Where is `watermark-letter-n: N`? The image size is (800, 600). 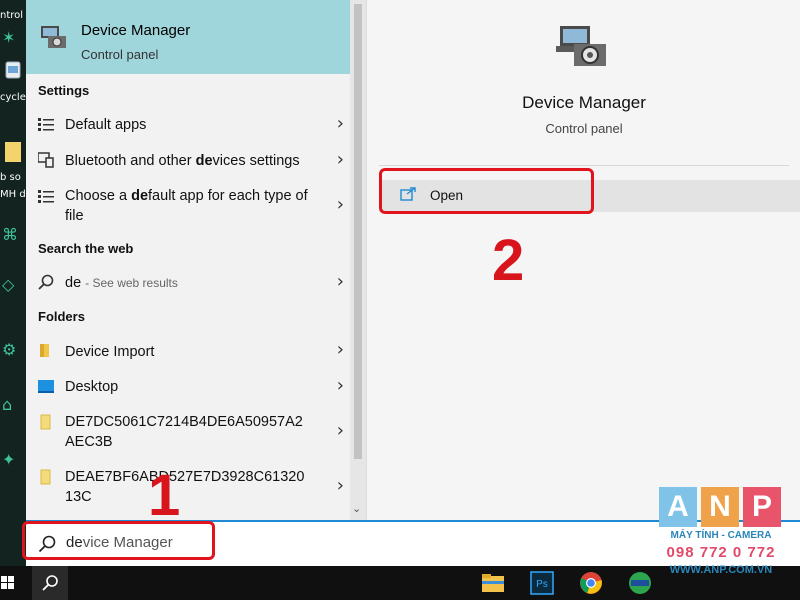 watermark-letter-n: N is located at coordinates (720, 507).